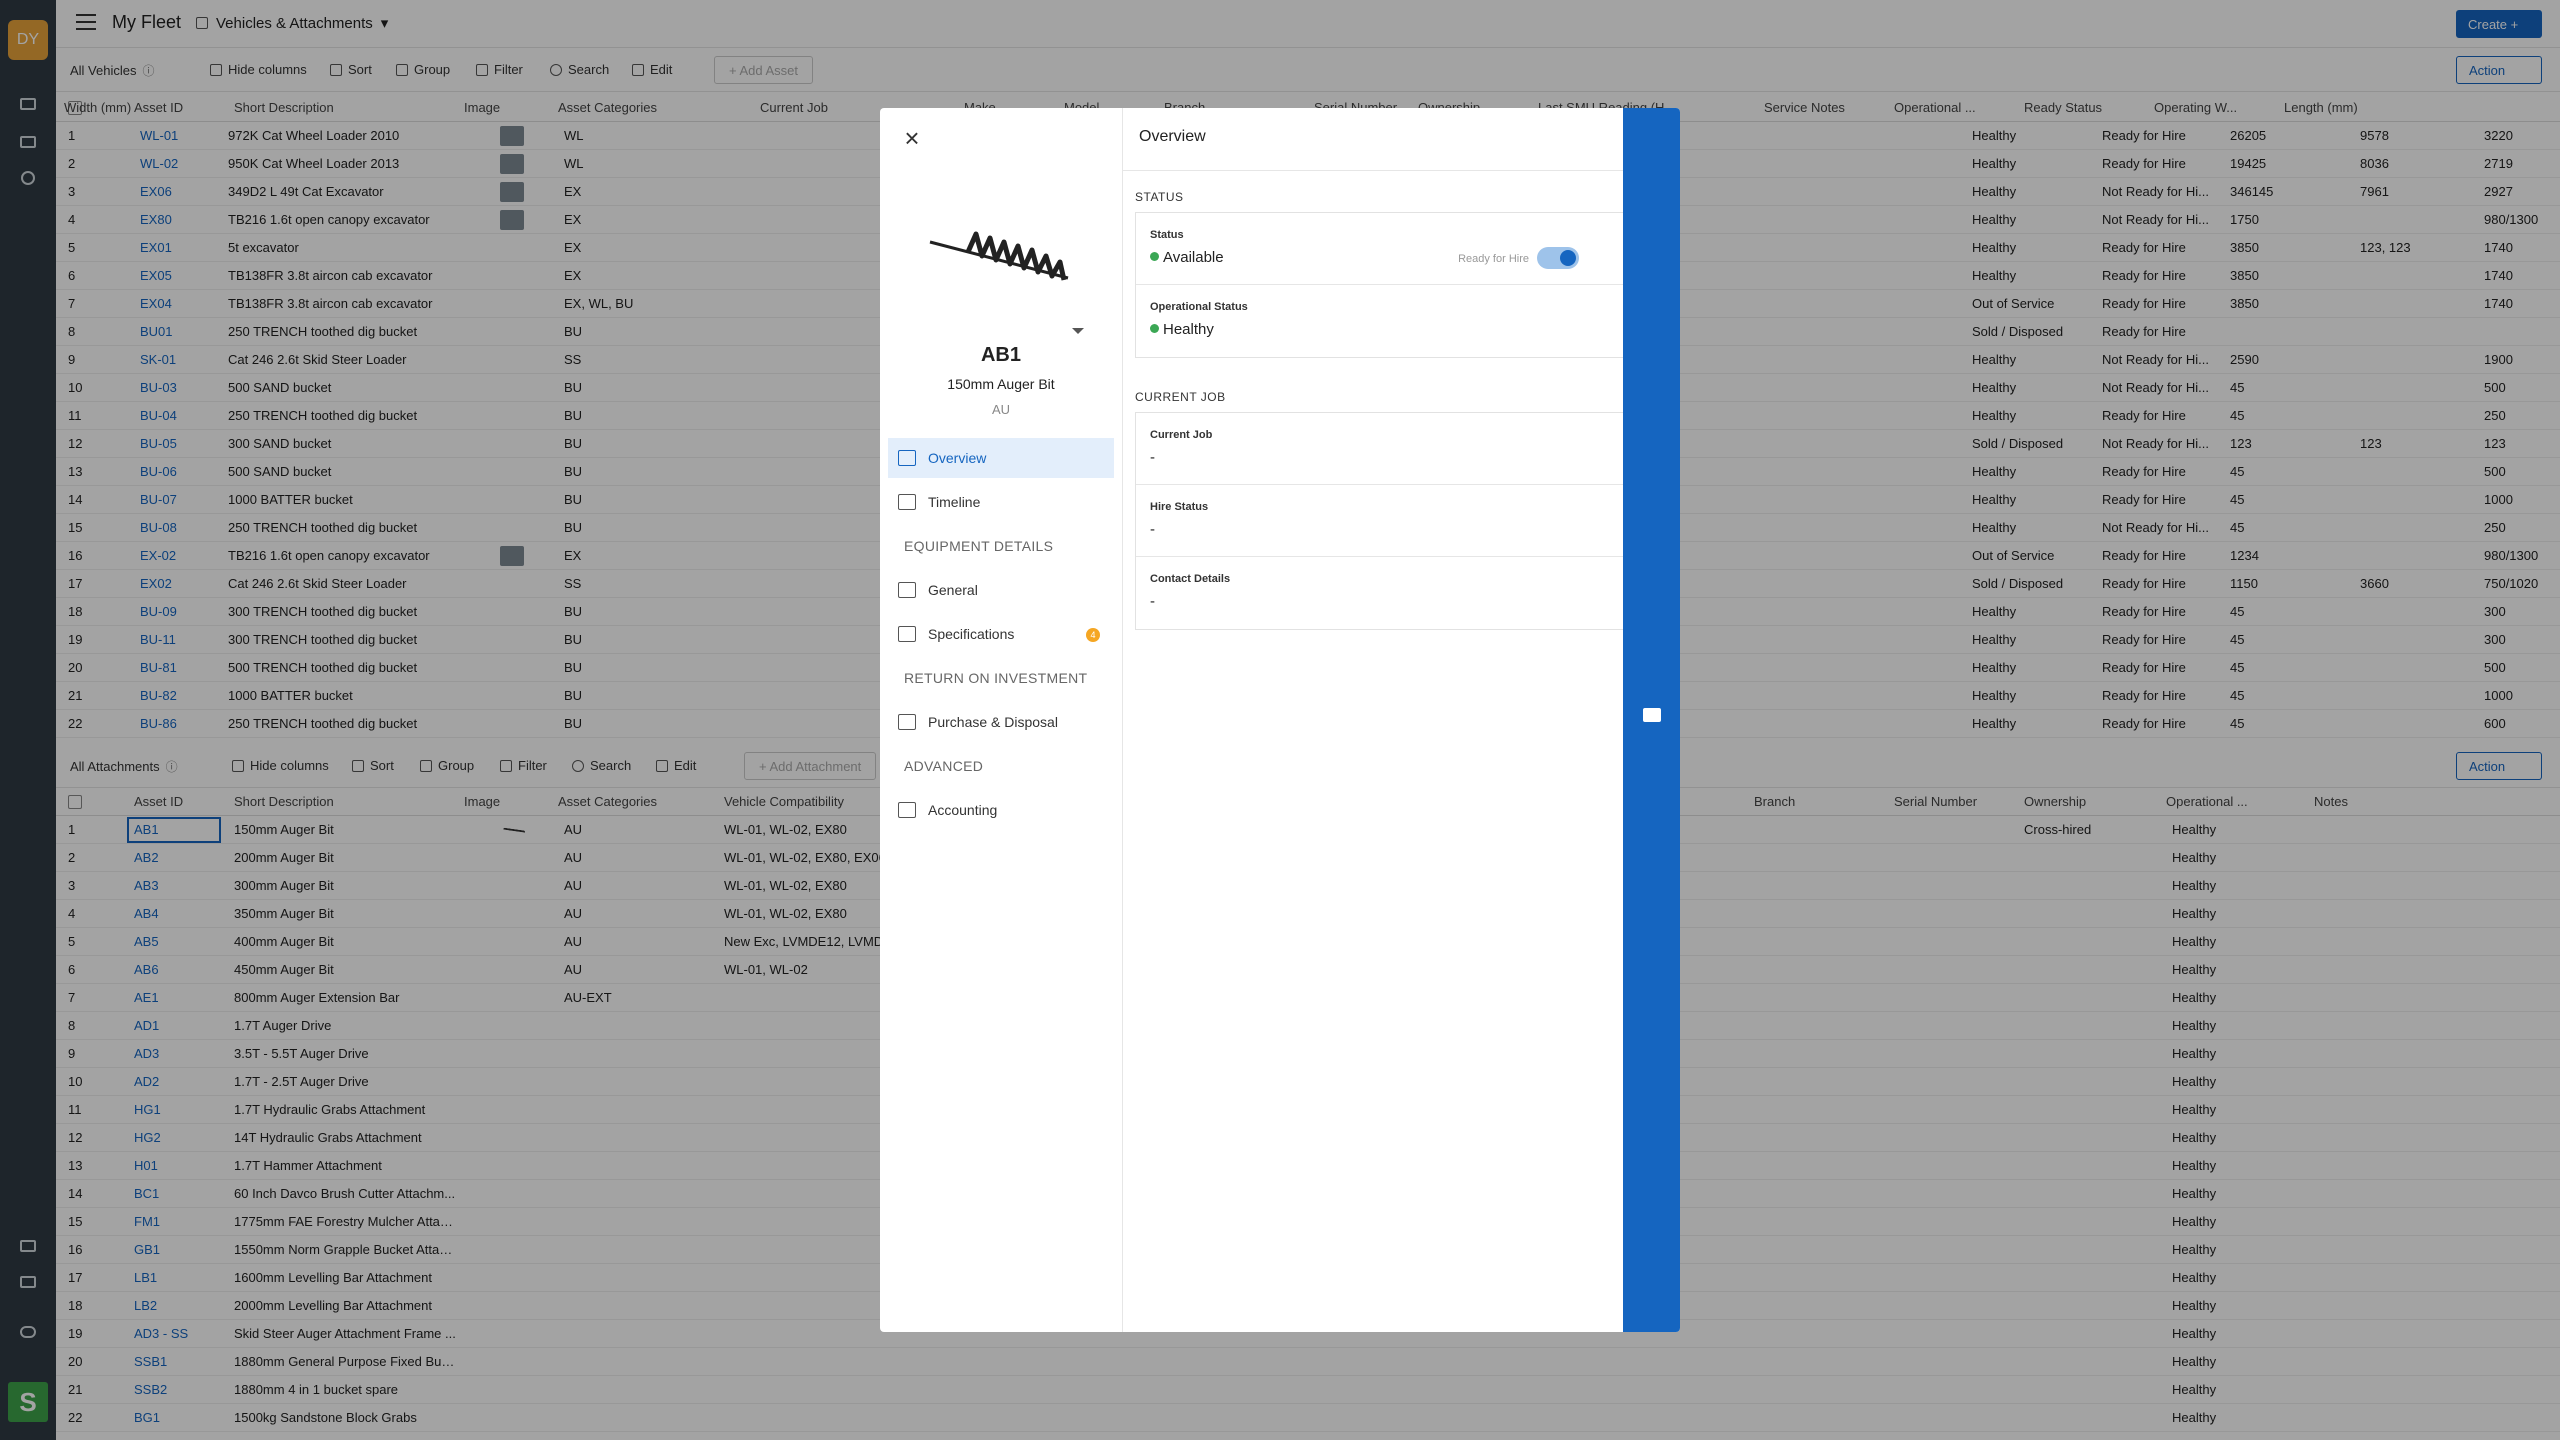 This screenshot has height=1440, width=2560. What do you see at coordinates (907, 590) in the screenshot?
I see `list-icon` at bounding box center [907, 590].